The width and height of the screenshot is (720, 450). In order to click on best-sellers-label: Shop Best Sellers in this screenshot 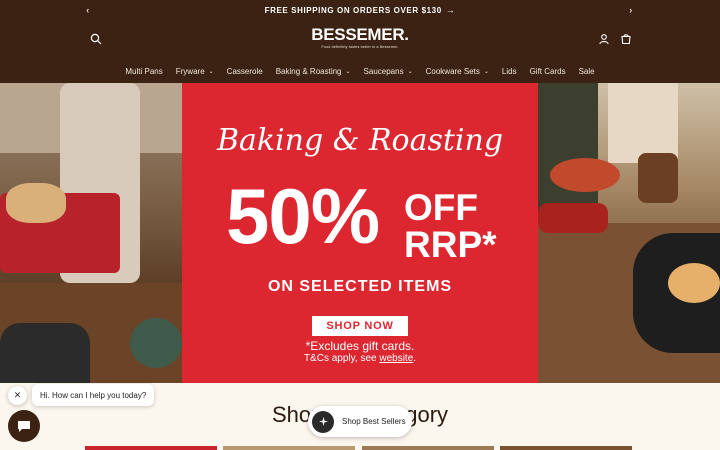, I will do `click(374, 421)`.